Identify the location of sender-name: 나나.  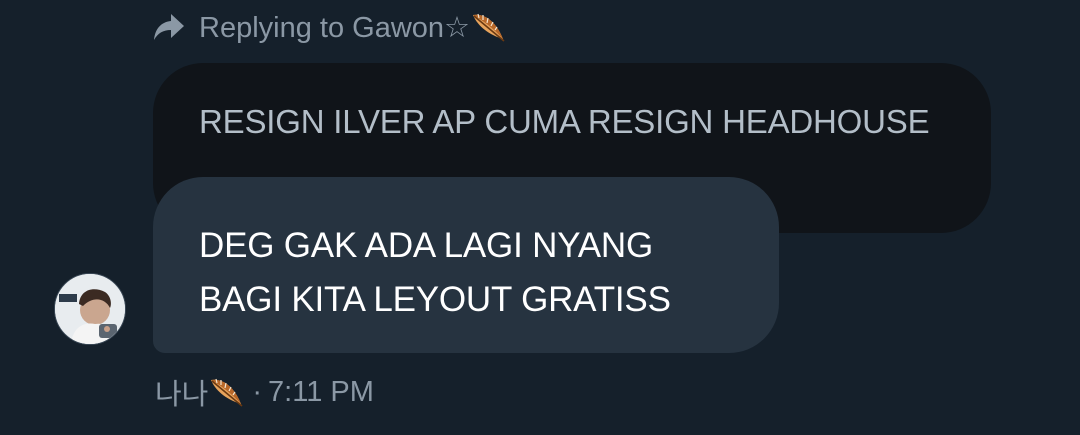
(182, 395).